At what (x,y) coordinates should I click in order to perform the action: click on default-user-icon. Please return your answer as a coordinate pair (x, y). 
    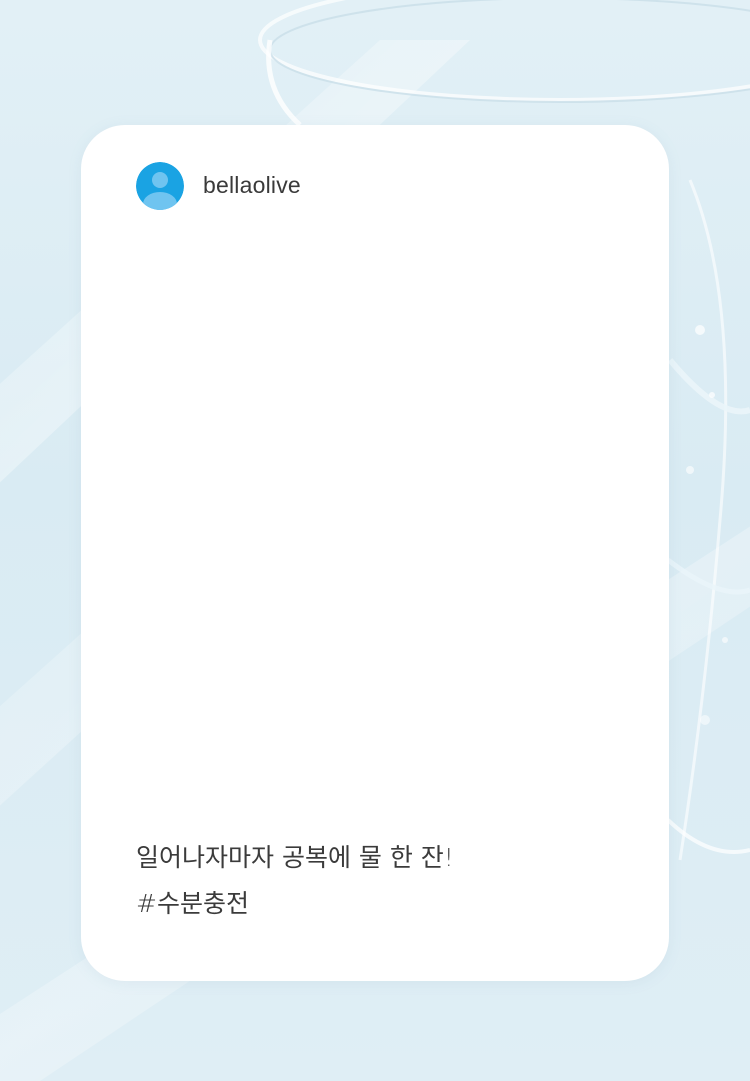
    Looking at the image, I should click on (160, 186).